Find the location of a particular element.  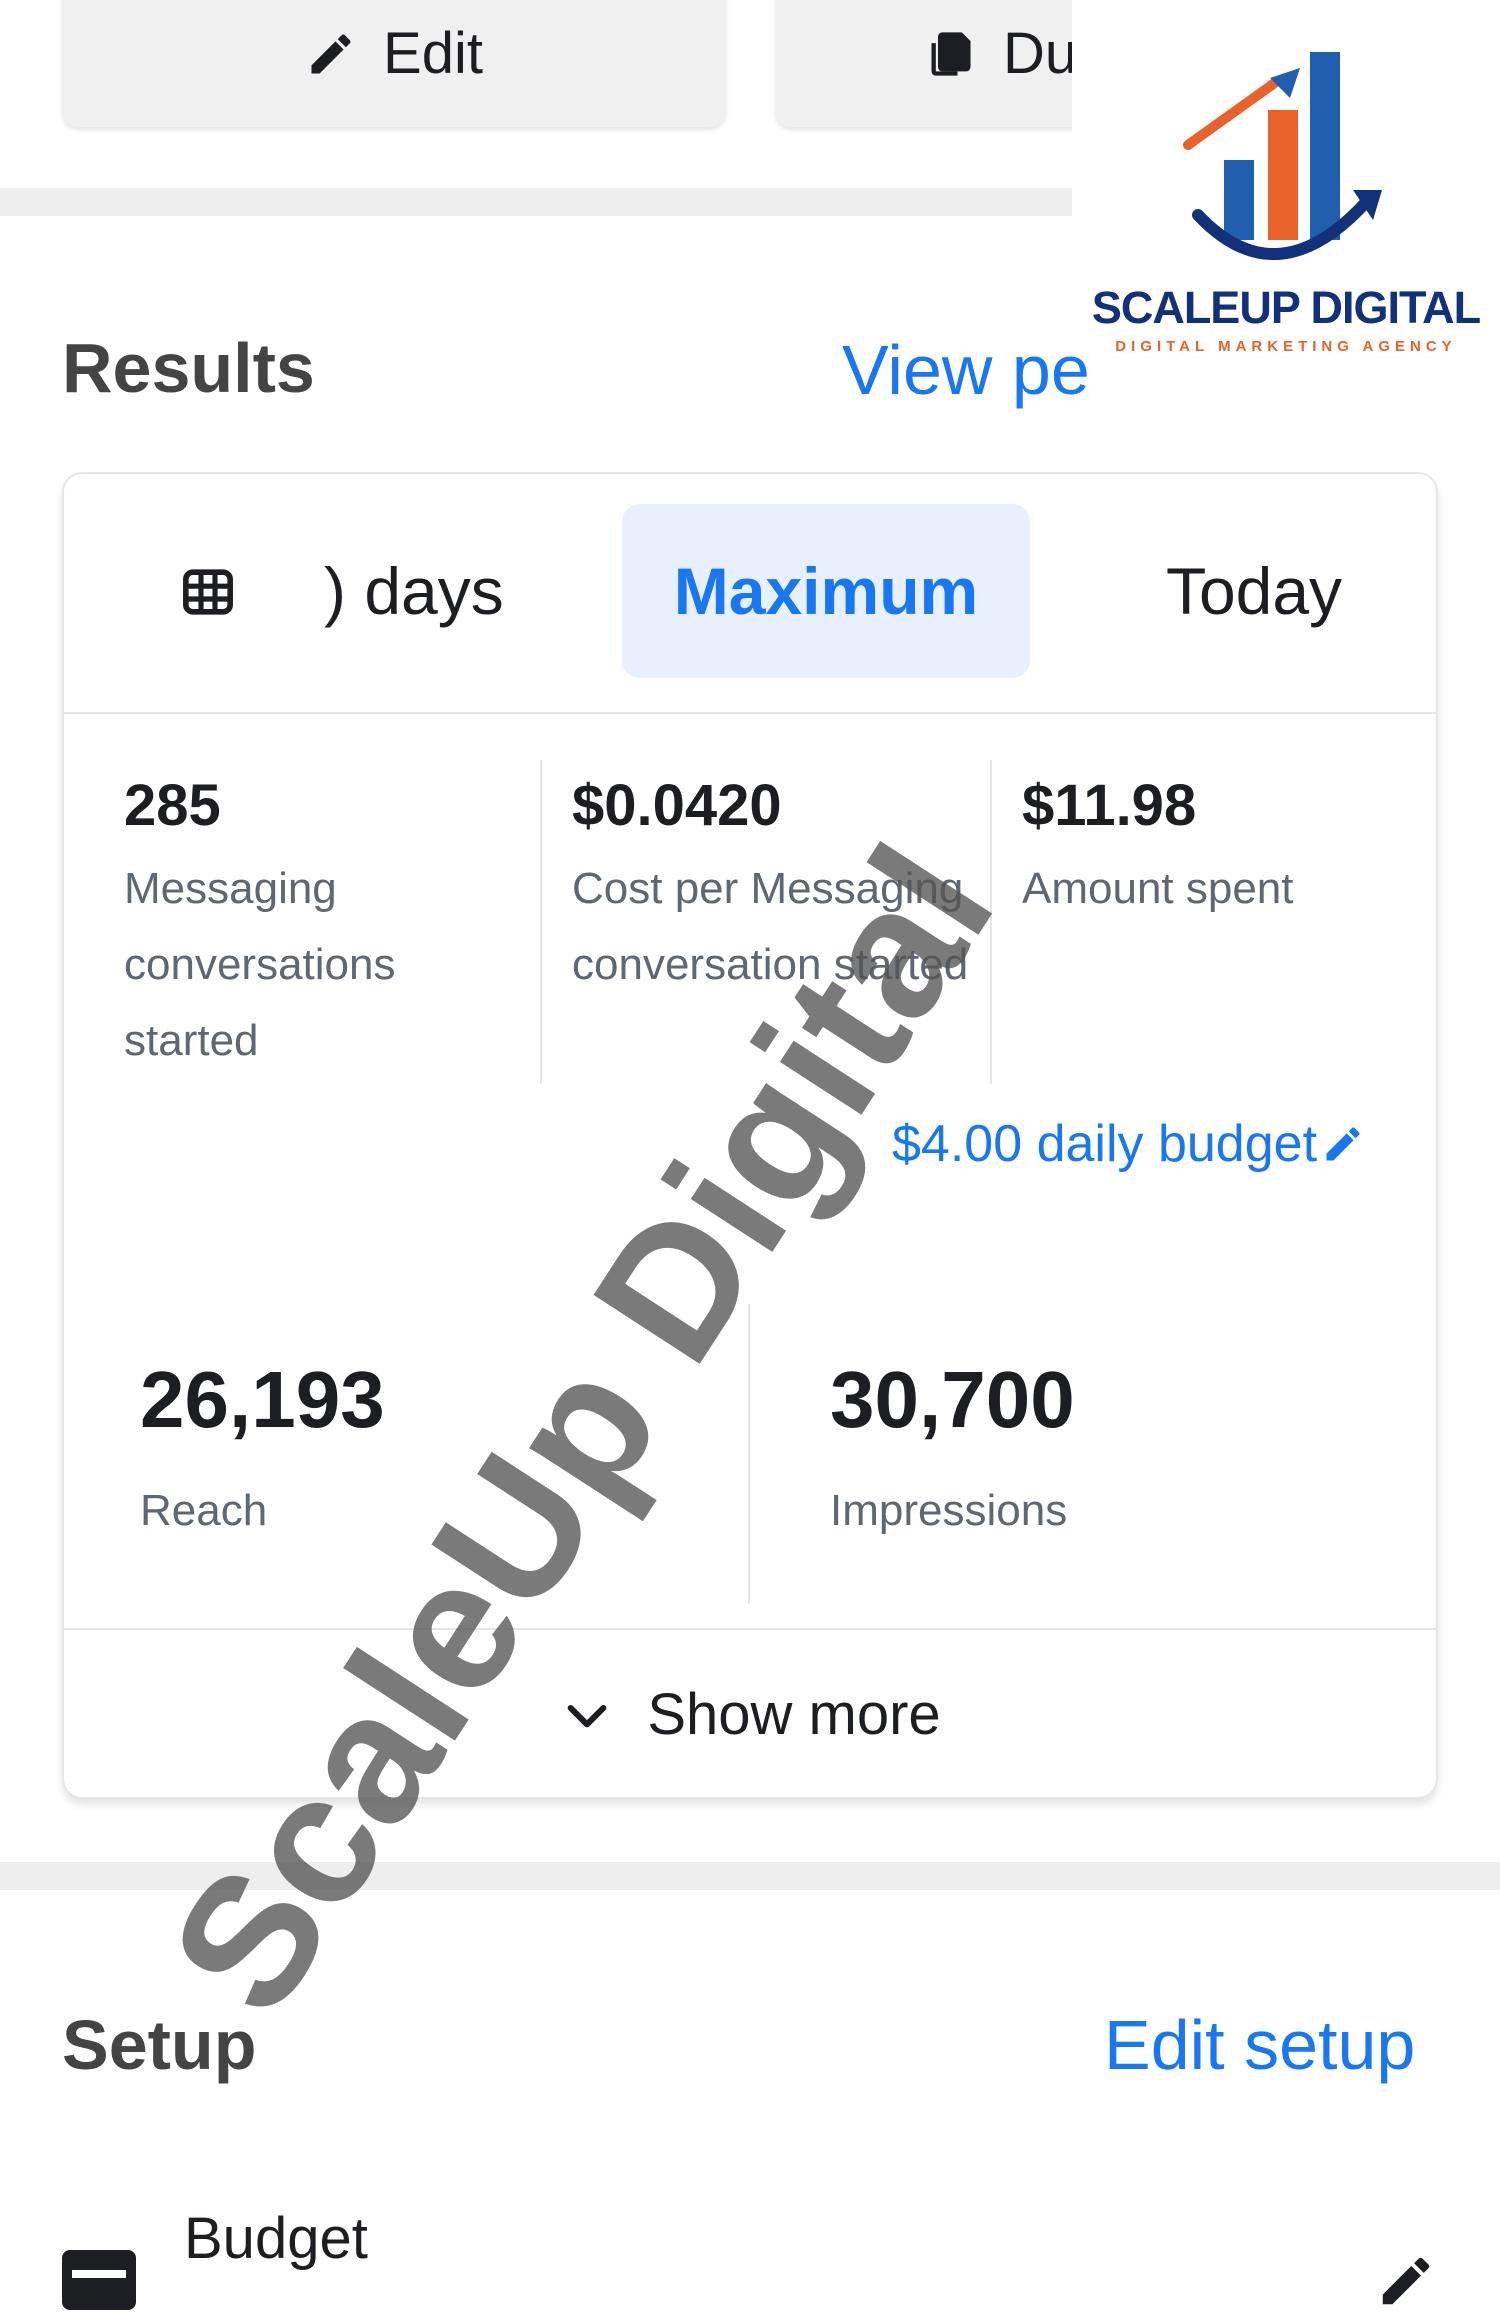

chevron-down-icon is located at coordinates (587, 1715).